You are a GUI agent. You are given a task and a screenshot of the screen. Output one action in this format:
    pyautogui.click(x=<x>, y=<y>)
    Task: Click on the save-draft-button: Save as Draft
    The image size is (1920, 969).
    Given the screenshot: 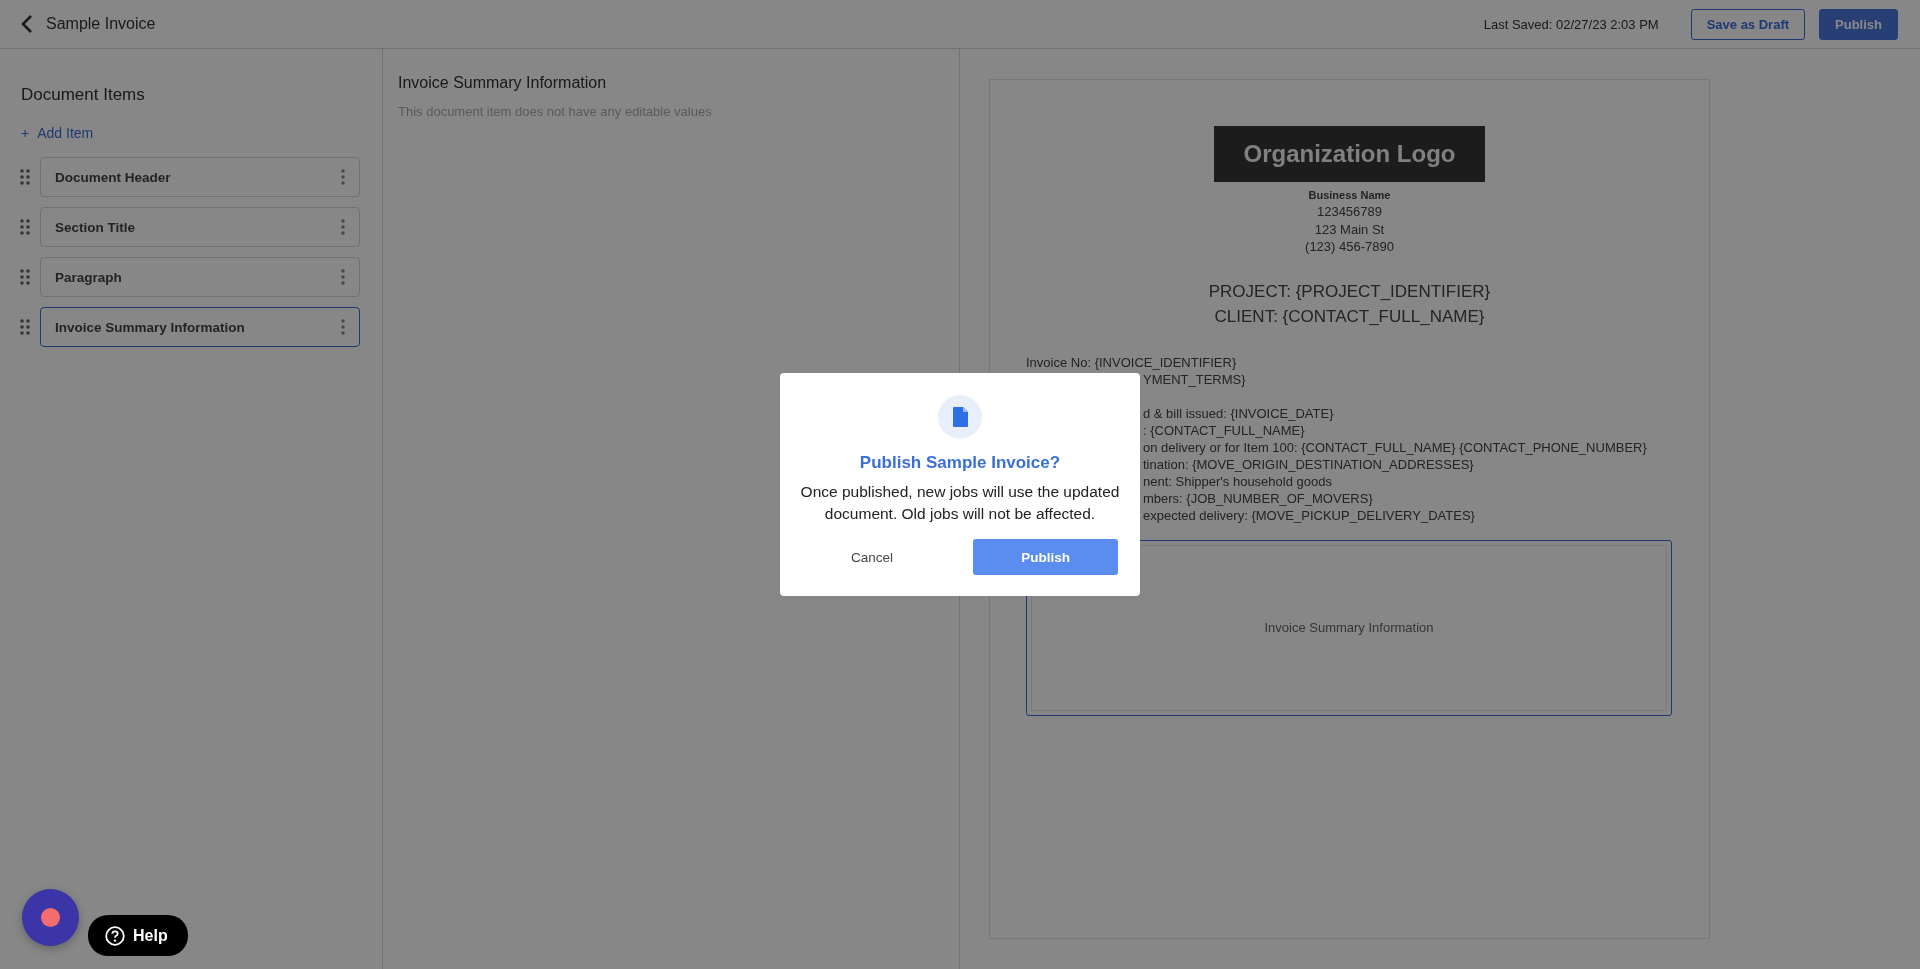 What is the action you would take?
    pyautogui.click(x=1748, y=24)
    